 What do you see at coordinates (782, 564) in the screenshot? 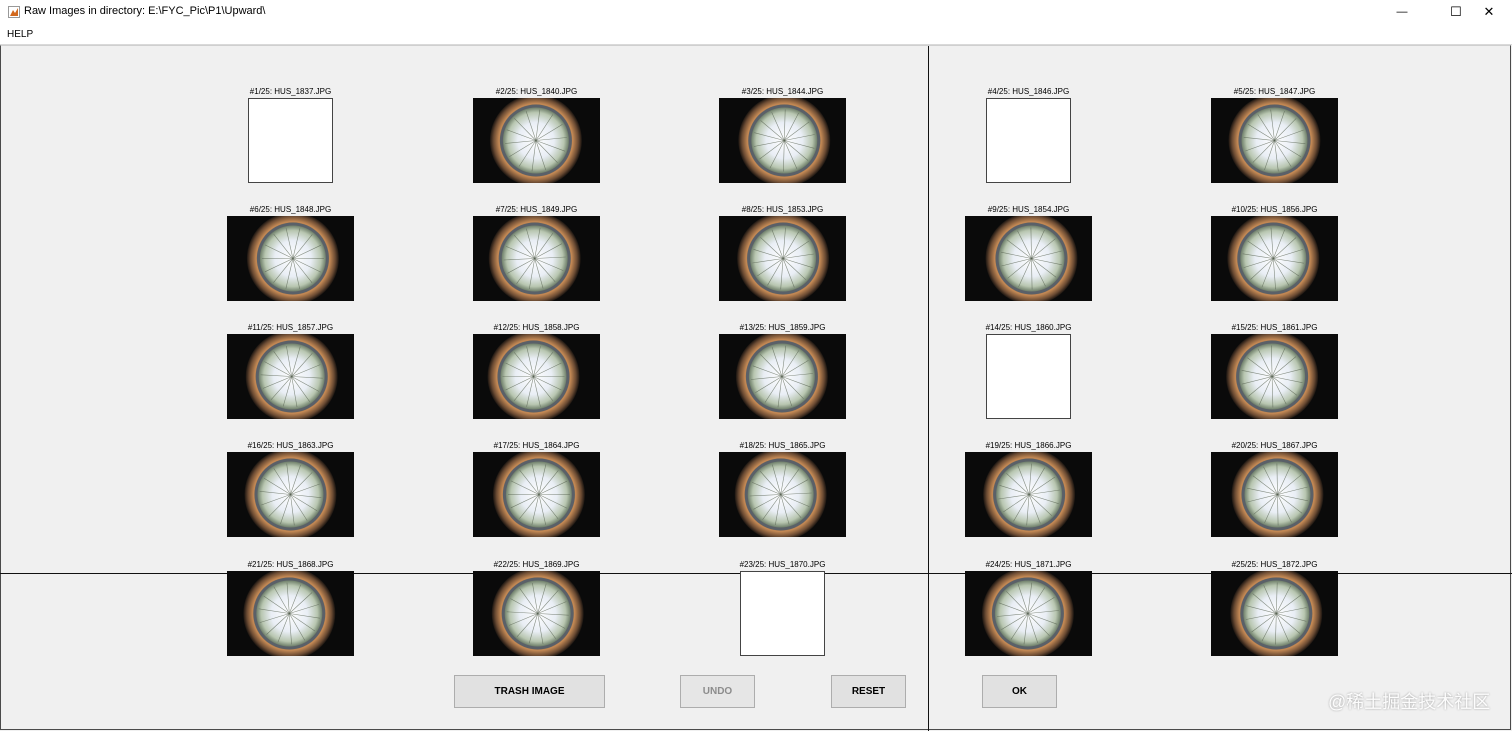
I see `image-label: #23/25: HUS_1870.JPG` at bounding box center [782, 564].